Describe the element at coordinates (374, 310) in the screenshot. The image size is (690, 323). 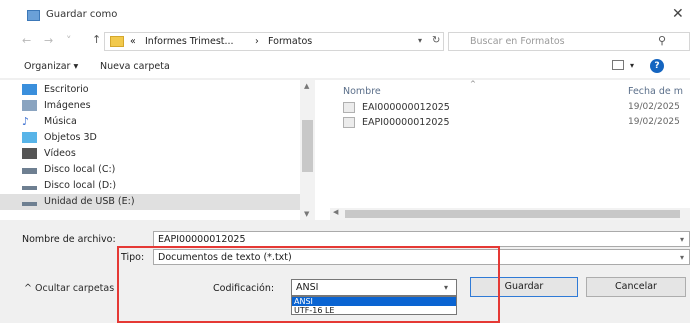
I see `encoding-option-utf16le: UTF-16 LE` at that location.